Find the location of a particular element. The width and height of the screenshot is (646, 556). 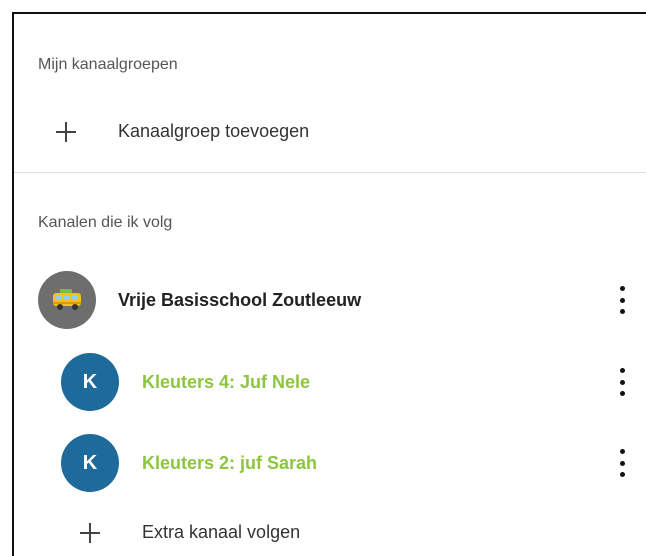

add-group-label: Kanaalgroep toevoegen is located at coordinates (214, 131).